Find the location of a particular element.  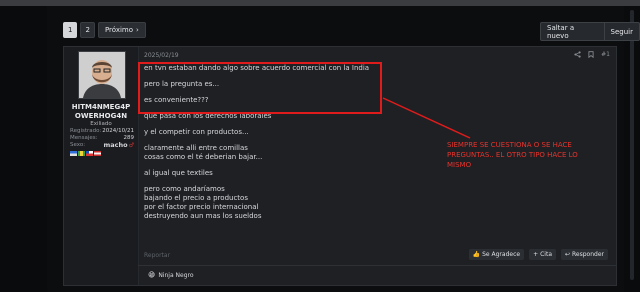

annotation-line: MISMO is located at coordinates (459, 165).